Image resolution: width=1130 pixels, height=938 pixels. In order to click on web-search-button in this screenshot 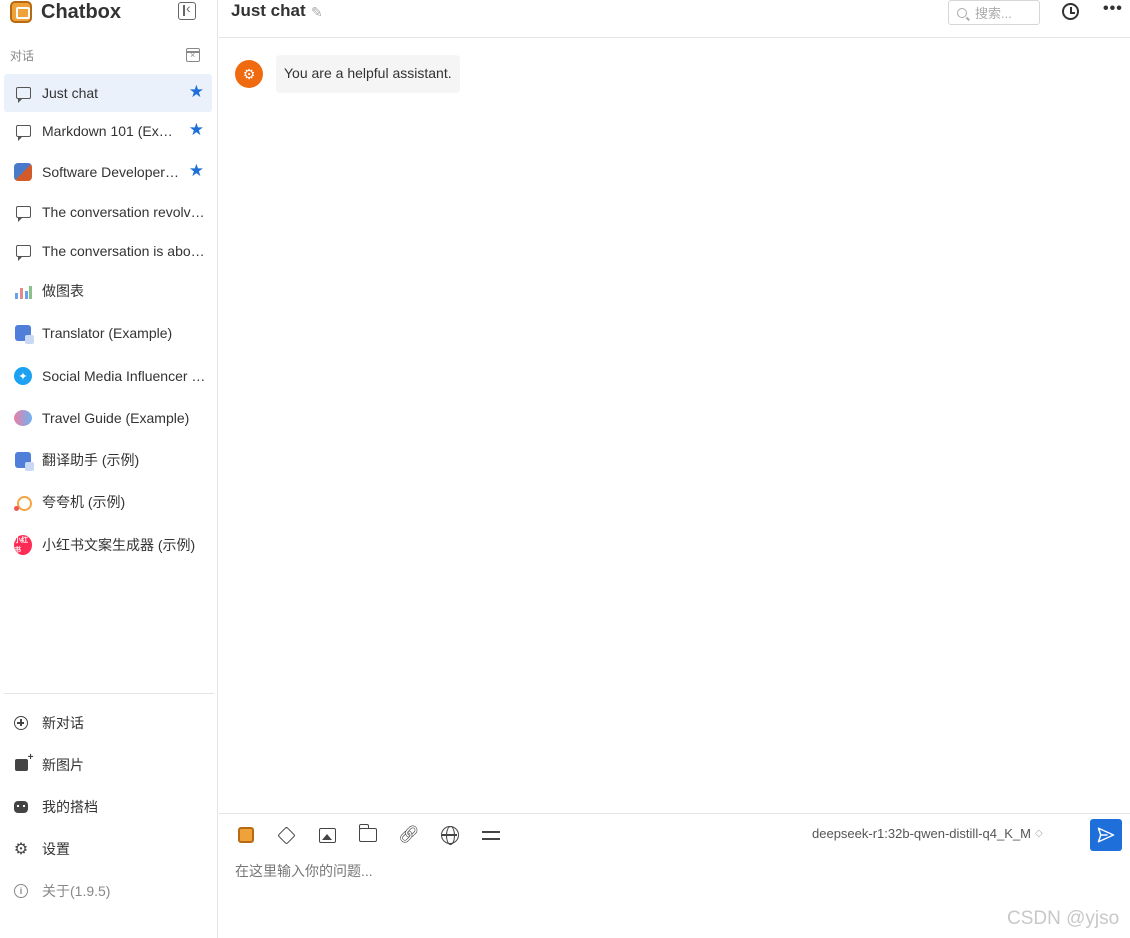, I will do `click(450, 835)`.